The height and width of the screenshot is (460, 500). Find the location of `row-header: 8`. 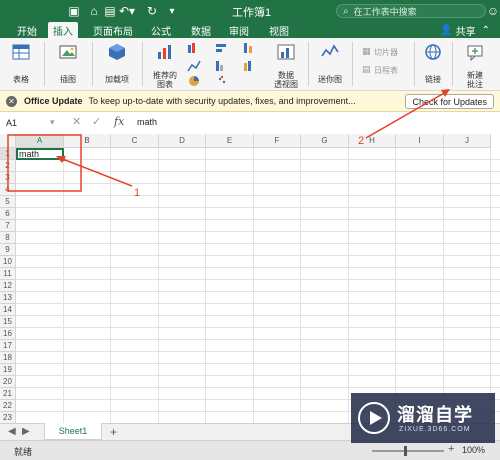

row-header: 8 is located at coordinates (8, 238).